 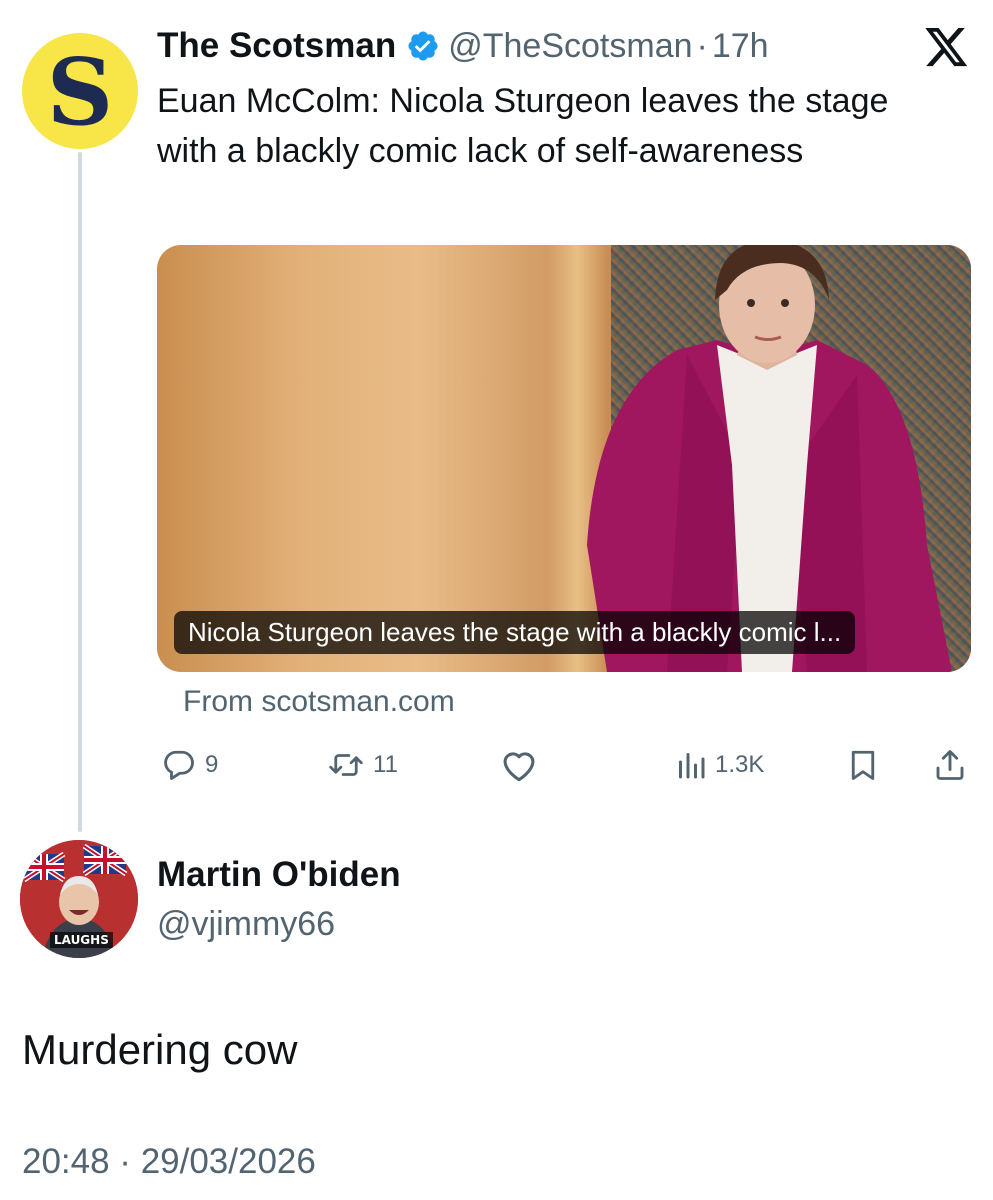 I want to click on repost-button: 11, so click(x=362, y=765).